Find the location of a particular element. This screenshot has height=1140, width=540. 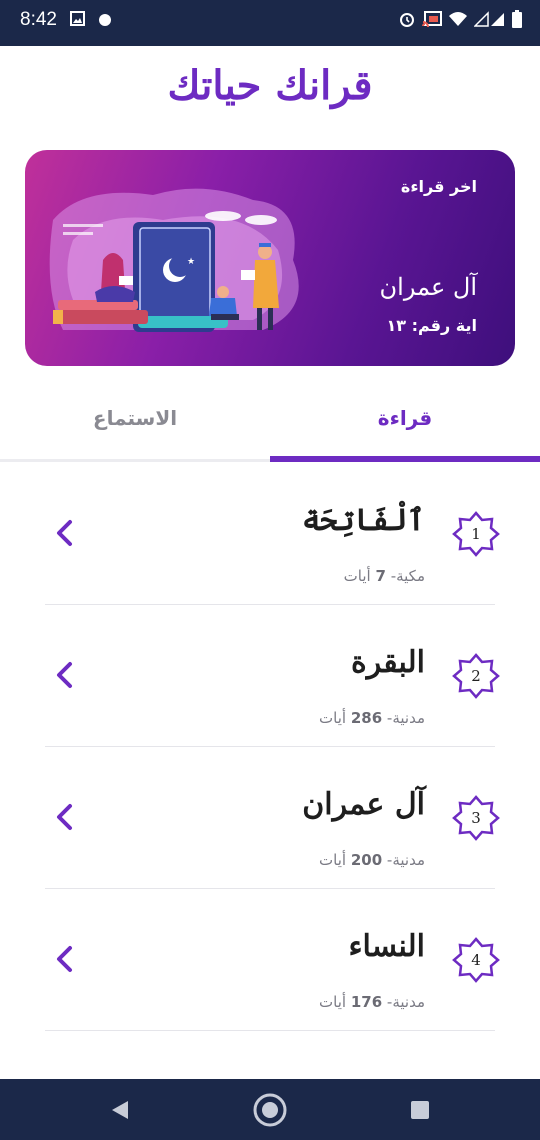

status-time: 8:42 is located at coordinates (38, 19).